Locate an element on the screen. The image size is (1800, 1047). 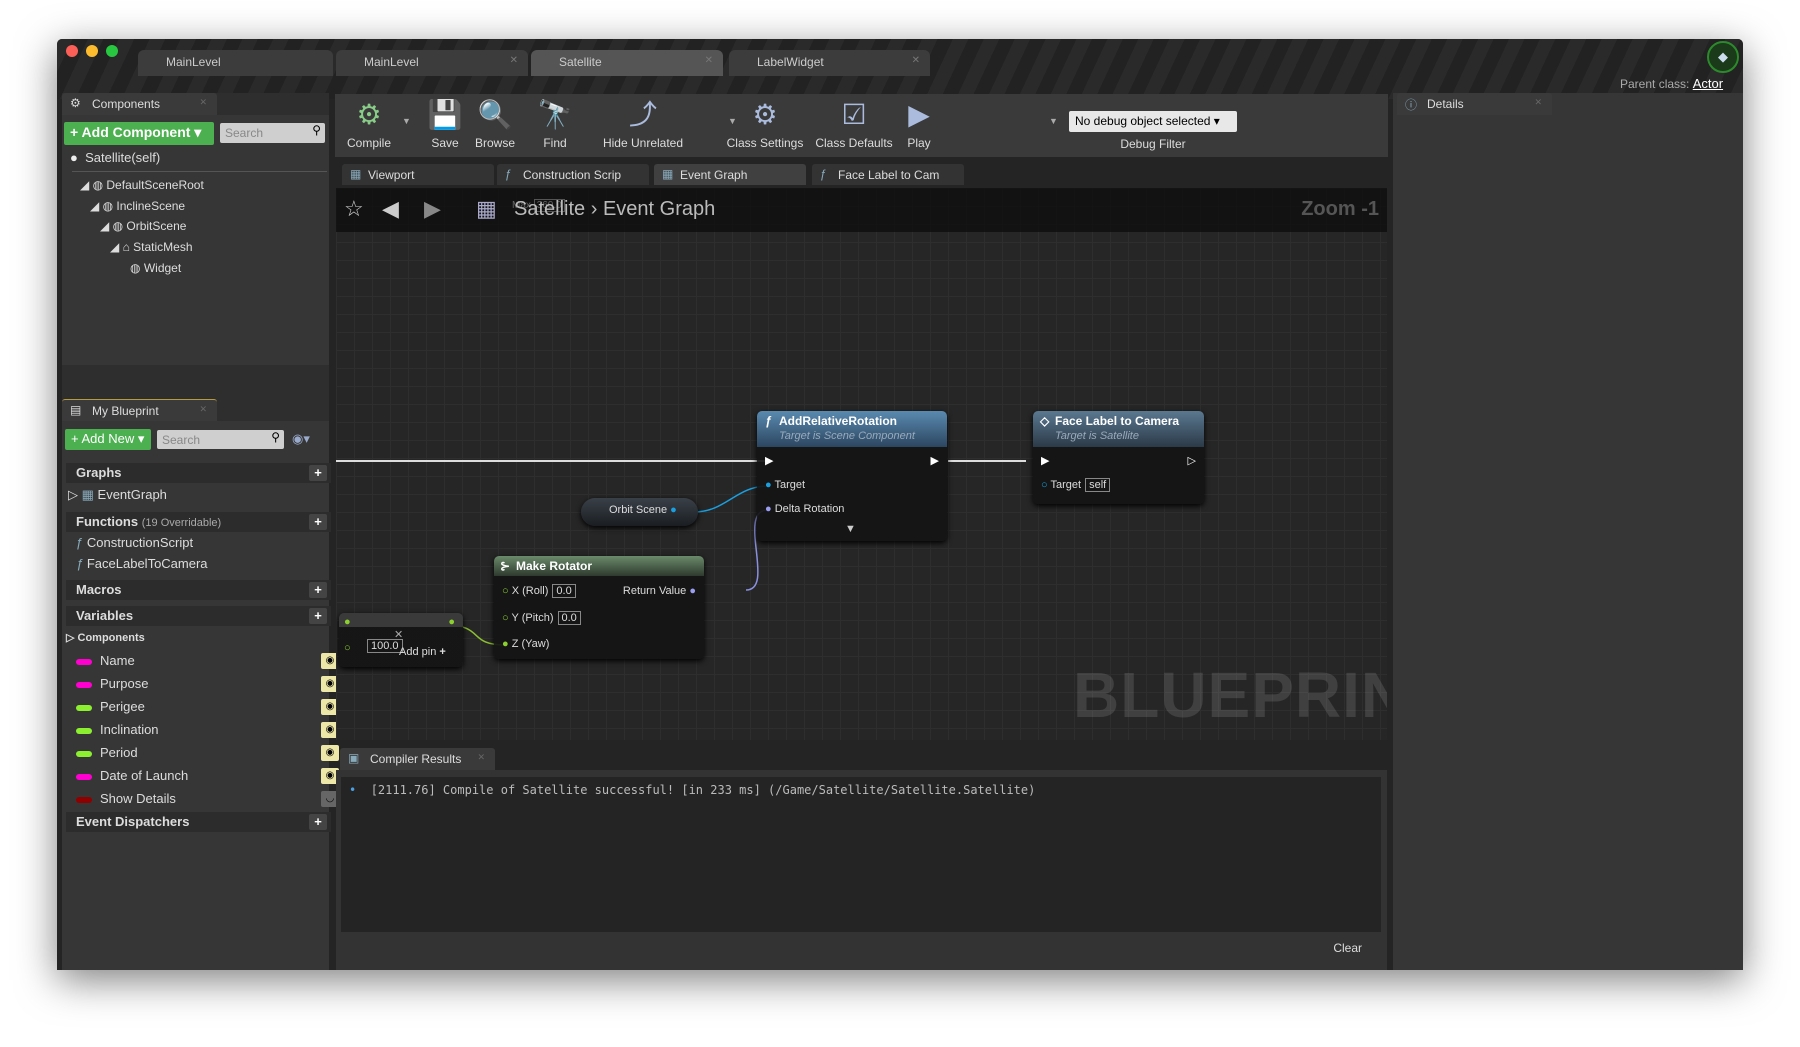
window-tab-mainlevel-1: MainLevel is located at coordinates (235, 63).